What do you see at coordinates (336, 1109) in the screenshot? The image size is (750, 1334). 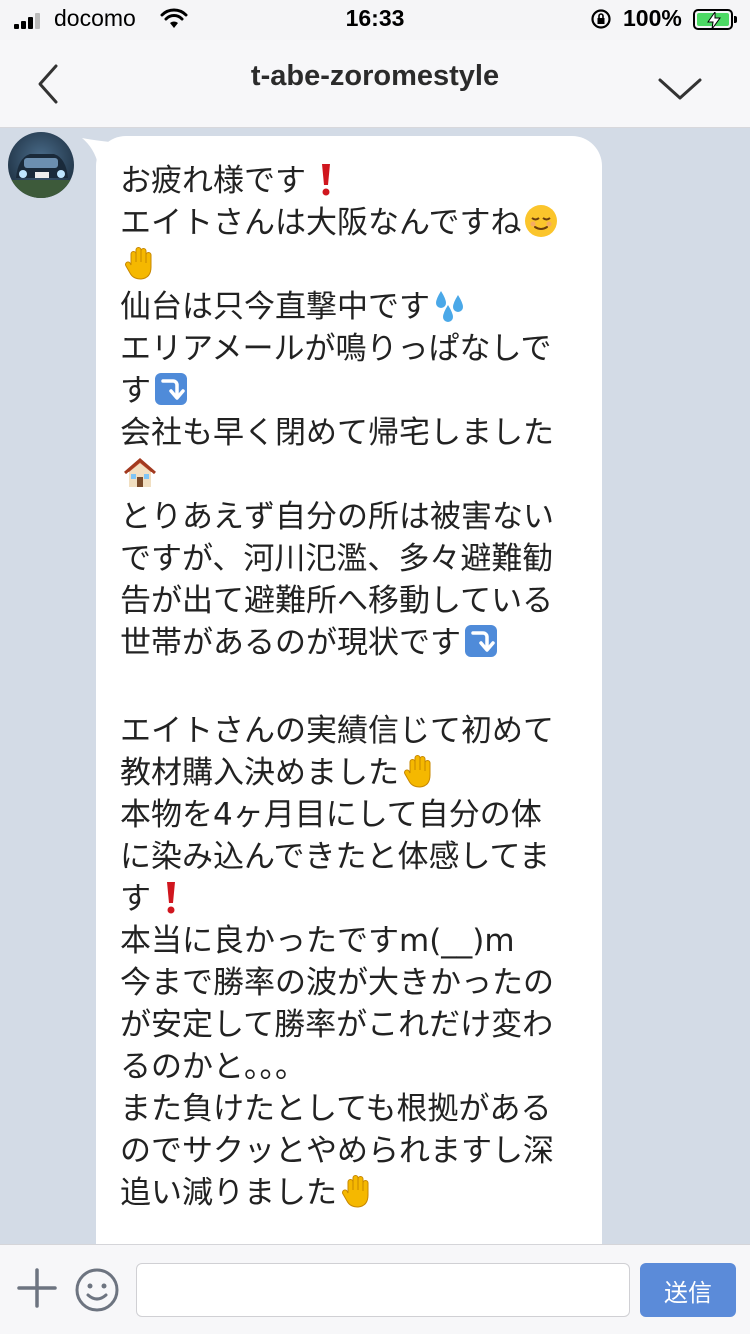 I see `message-text: また負けたとしても根拠がある` at bounding box center [336, 1109].